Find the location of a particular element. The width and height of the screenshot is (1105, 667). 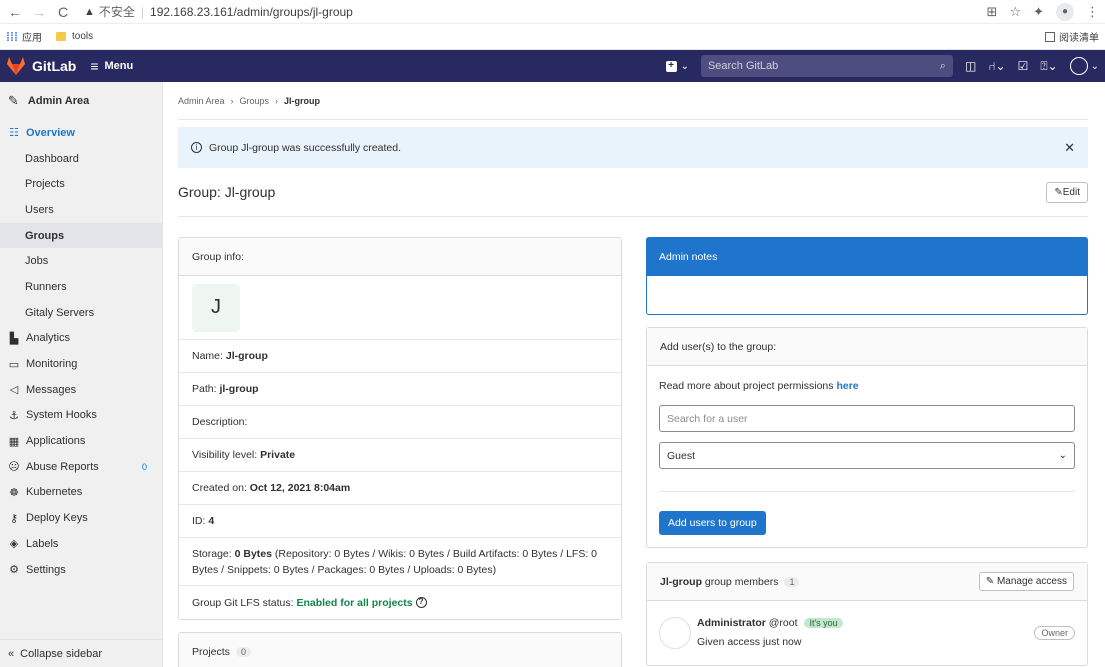

sidebar-item-system-hooks: ⚓ System Hooks is located at coordinates (81, 416).